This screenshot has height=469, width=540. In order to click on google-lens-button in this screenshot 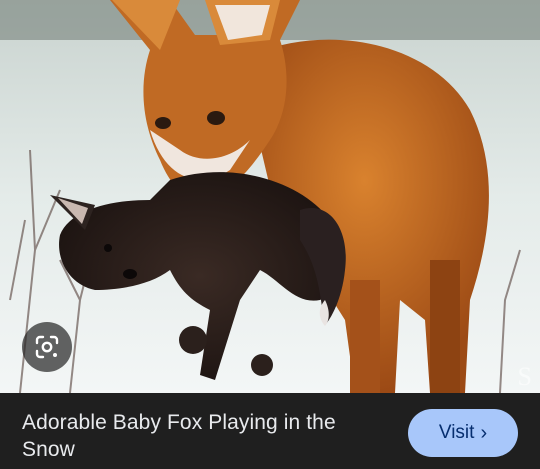, I will do `click(47, 347)`.